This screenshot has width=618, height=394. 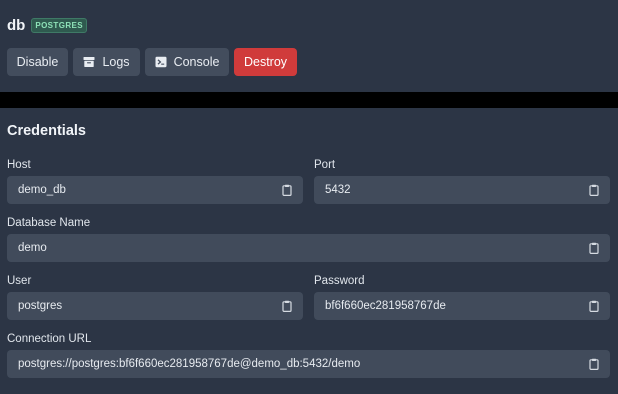 What do you see at coordinates (155, 306) in the screenshot?
I see `user-field: postgres` at bounding box center [155, 306].